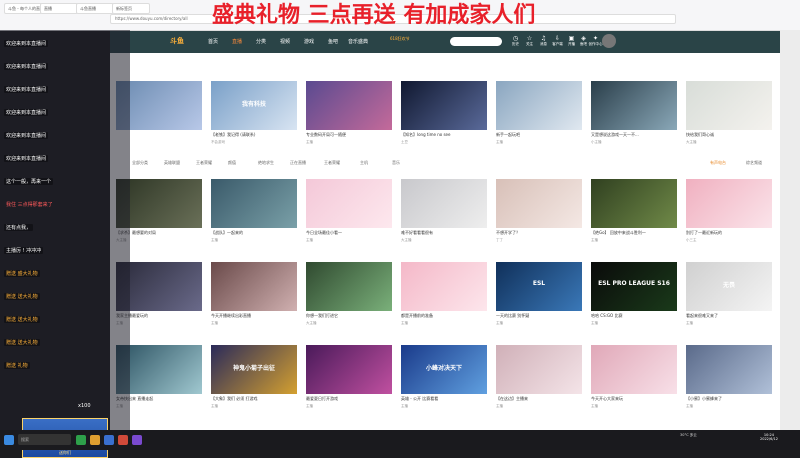 The width and height of the screenshot is (800, 458). What do you see at coordinates (609, 41) in the screenshot?
I see `avatar` at bounding box center [609, 41].